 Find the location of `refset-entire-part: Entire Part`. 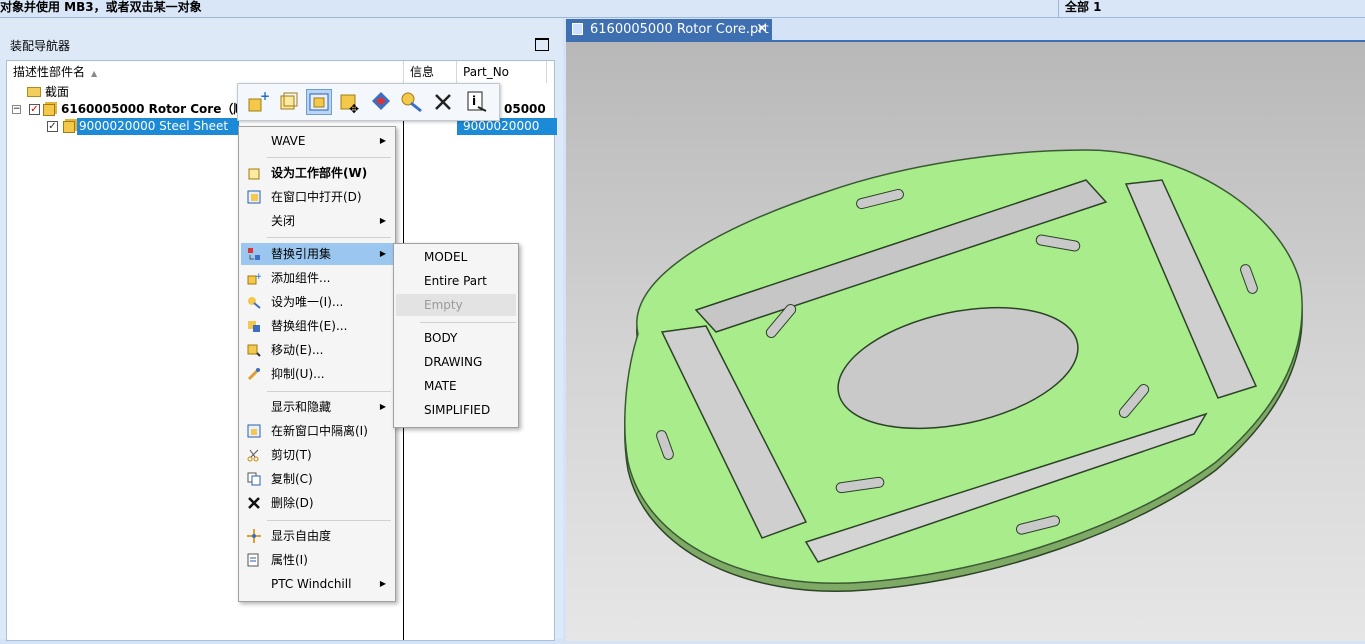

refset-entire-part: Entire Part is located at coordinates (456, 281).